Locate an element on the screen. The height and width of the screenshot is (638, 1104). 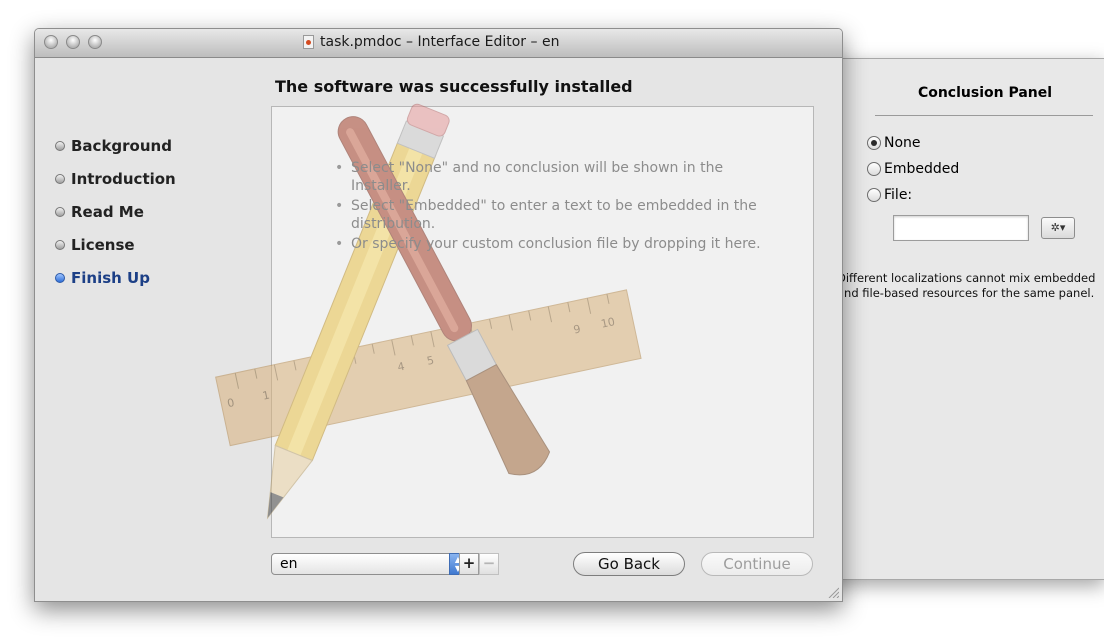
document-icon is located at coordinates (308, 42).